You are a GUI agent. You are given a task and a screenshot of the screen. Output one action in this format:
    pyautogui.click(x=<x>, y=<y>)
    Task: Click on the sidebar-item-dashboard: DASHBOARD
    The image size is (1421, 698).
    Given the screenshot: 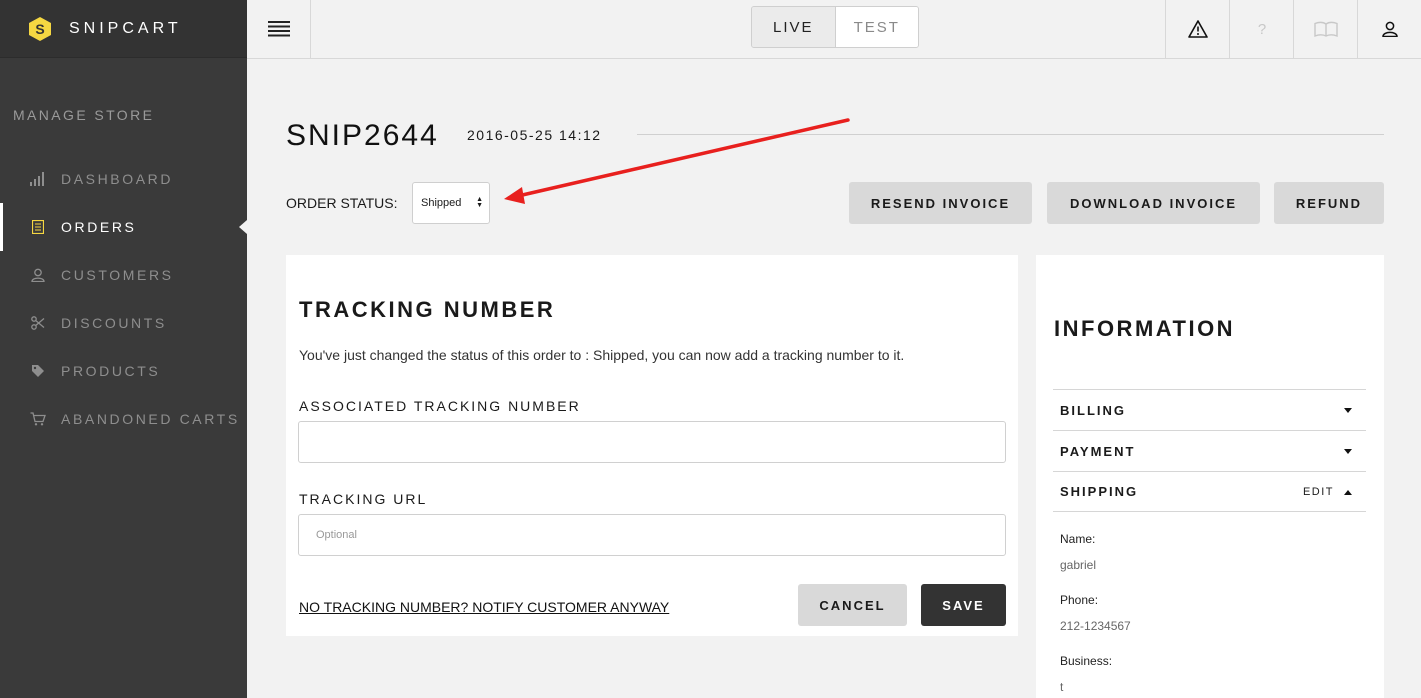 What is the action you would take?
    pyautogui.click(x=123, y=179)
    